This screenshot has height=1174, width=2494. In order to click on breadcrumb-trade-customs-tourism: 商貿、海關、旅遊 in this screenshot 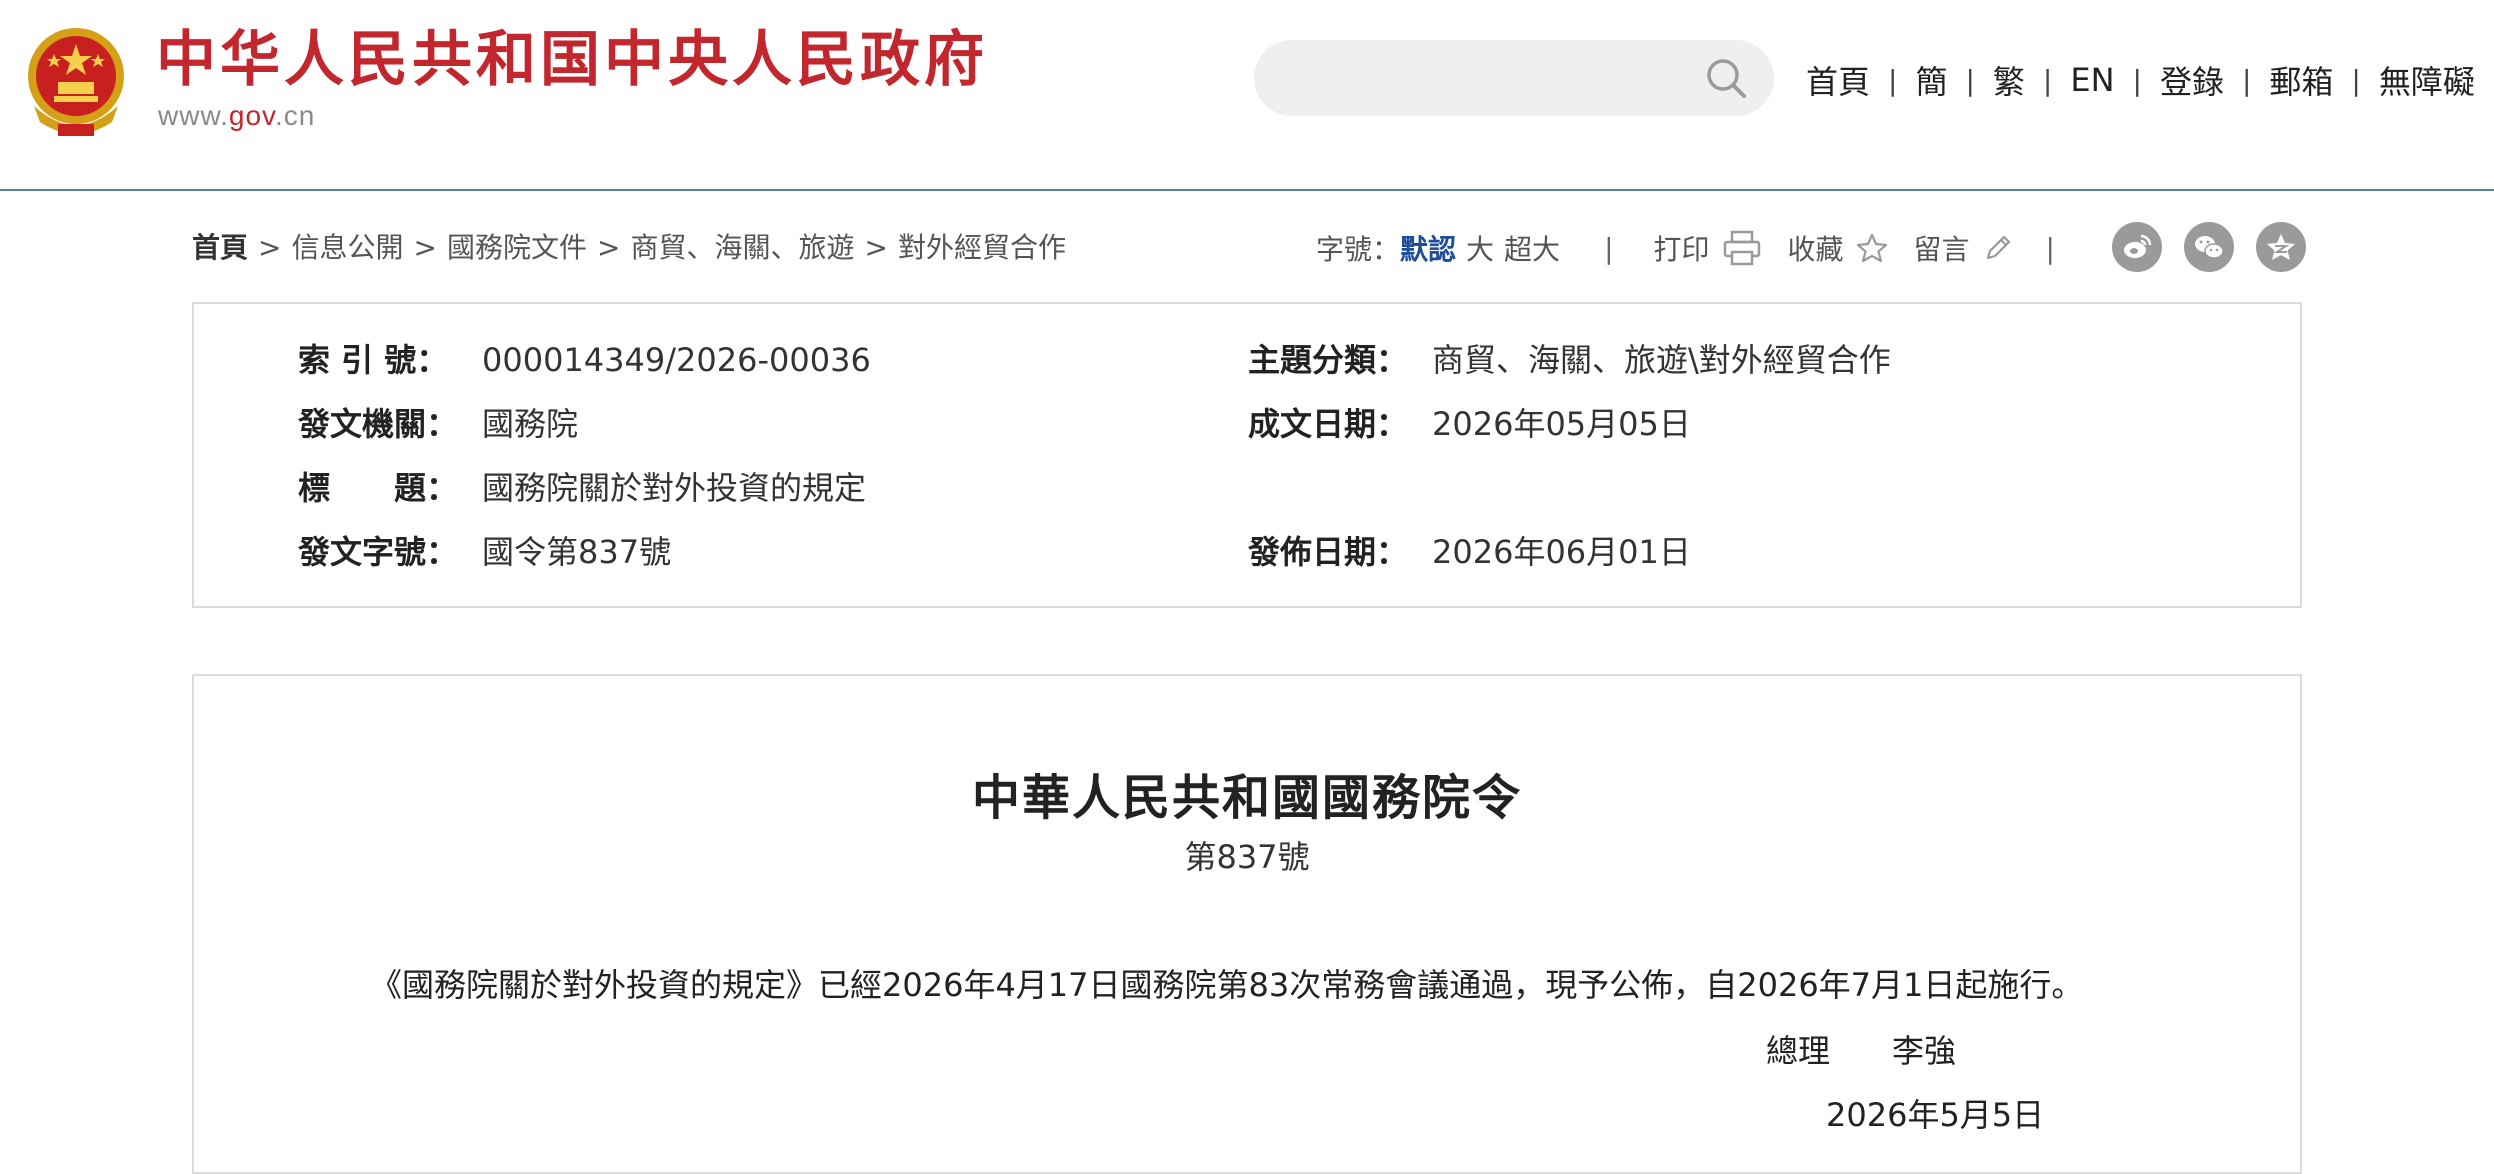, I will do `click(742, 247)`.